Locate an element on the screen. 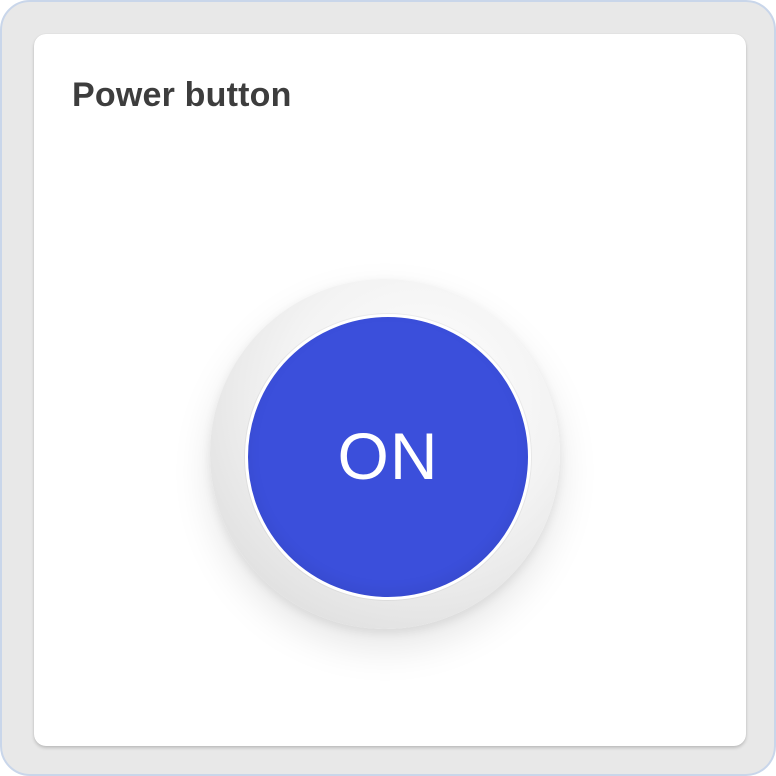 This screenshot has width=776, height=776. power-button-label: ON is located at coordinates (388, 456).